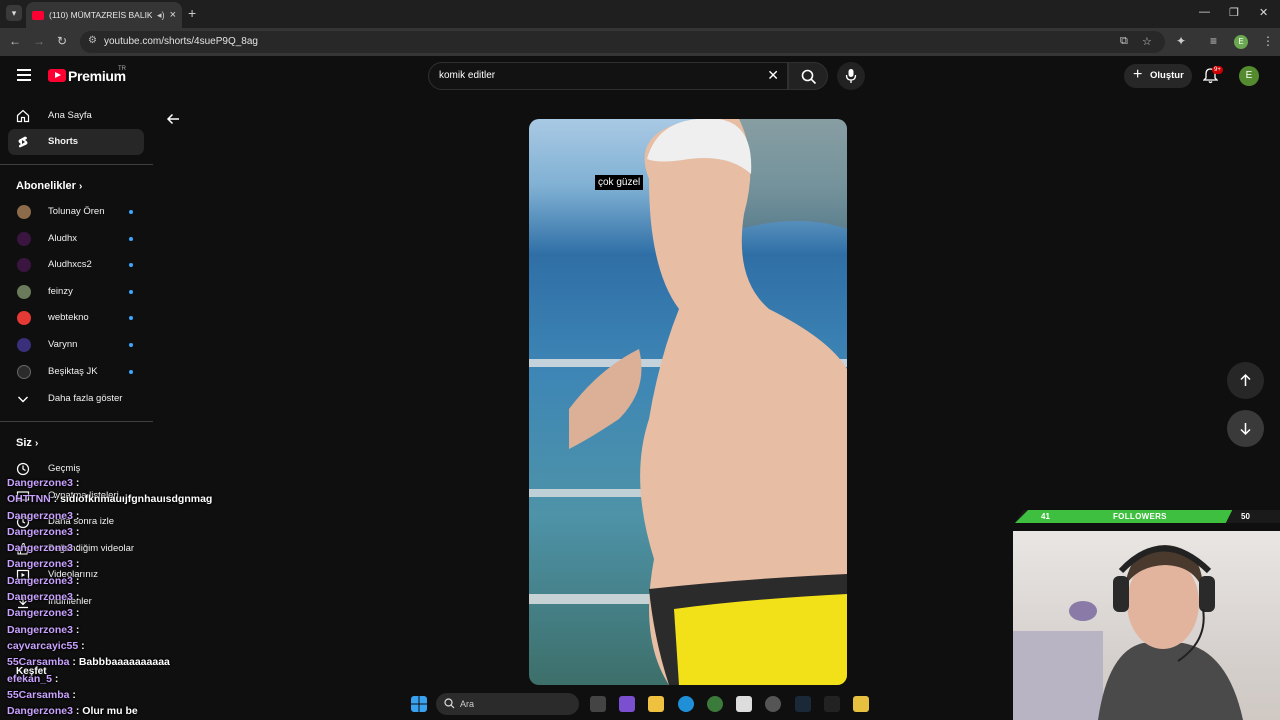 This screenshot has width=1280, height=720. I want to click on youtube-favicon-icon, so click(38, 15).